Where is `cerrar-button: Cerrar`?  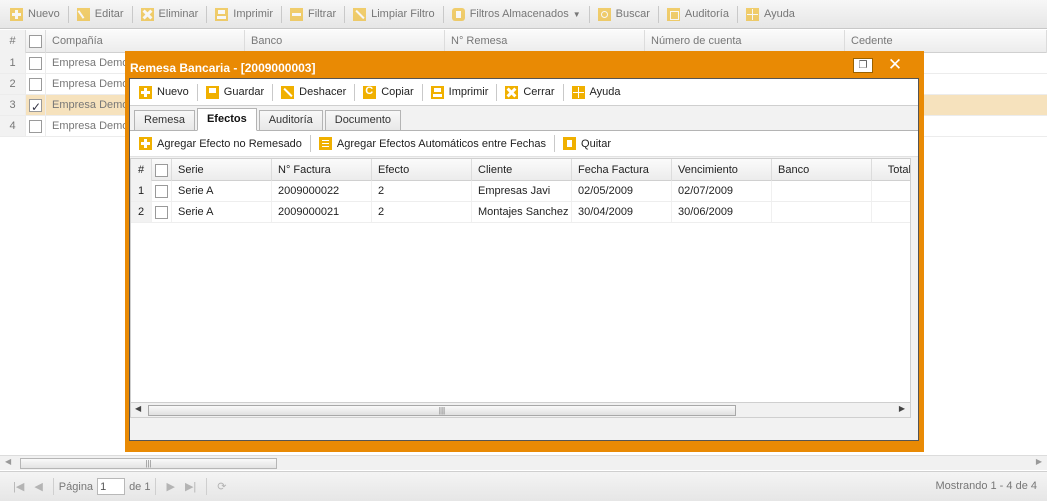 cerrar-button: Cerrar is located at coordinates (529, 92).